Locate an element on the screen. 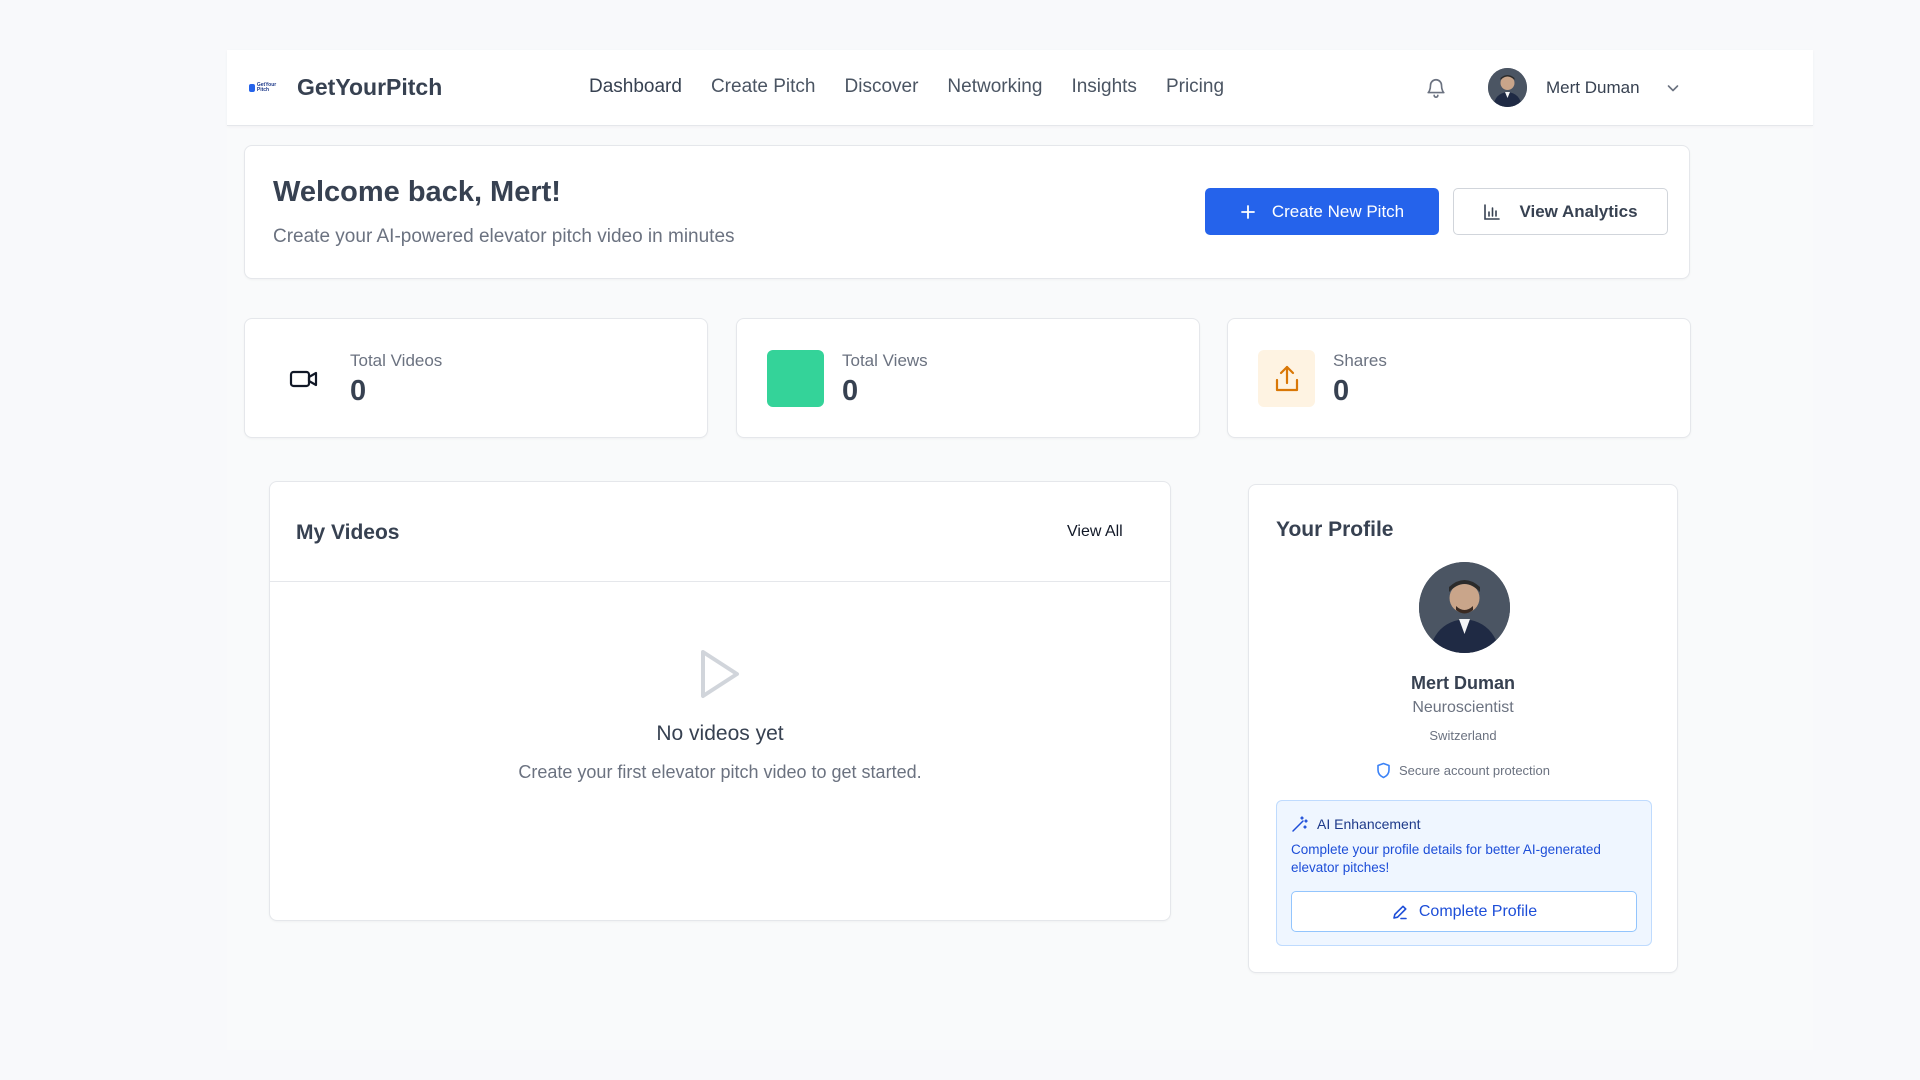 The width and height of the screenshot is (1920, 1080). stat-label: Shares is located at coordinates (1360, 360).